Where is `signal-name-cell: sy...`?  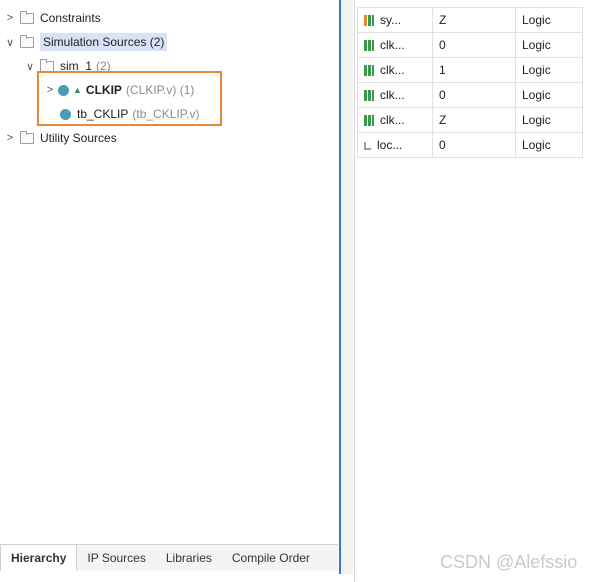
signal-name-cell: sy... is located at coordinates (395, 20).